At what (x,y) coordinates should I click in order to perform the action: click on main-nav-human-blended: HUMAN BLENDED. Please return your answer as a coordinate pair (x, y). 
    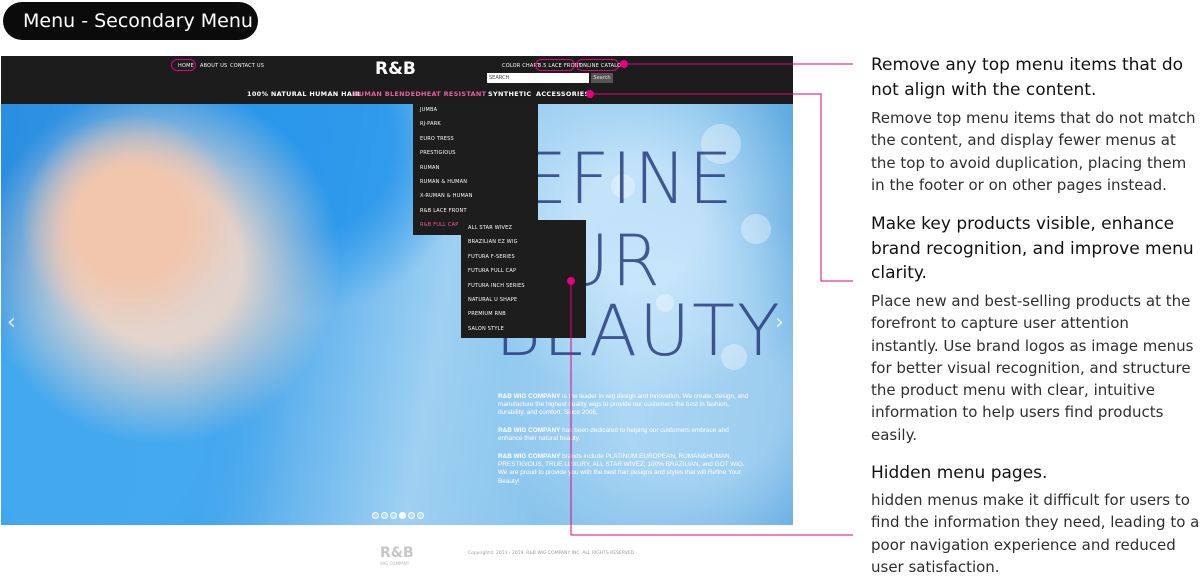
    Looking at the image, I should click on (387, 94).